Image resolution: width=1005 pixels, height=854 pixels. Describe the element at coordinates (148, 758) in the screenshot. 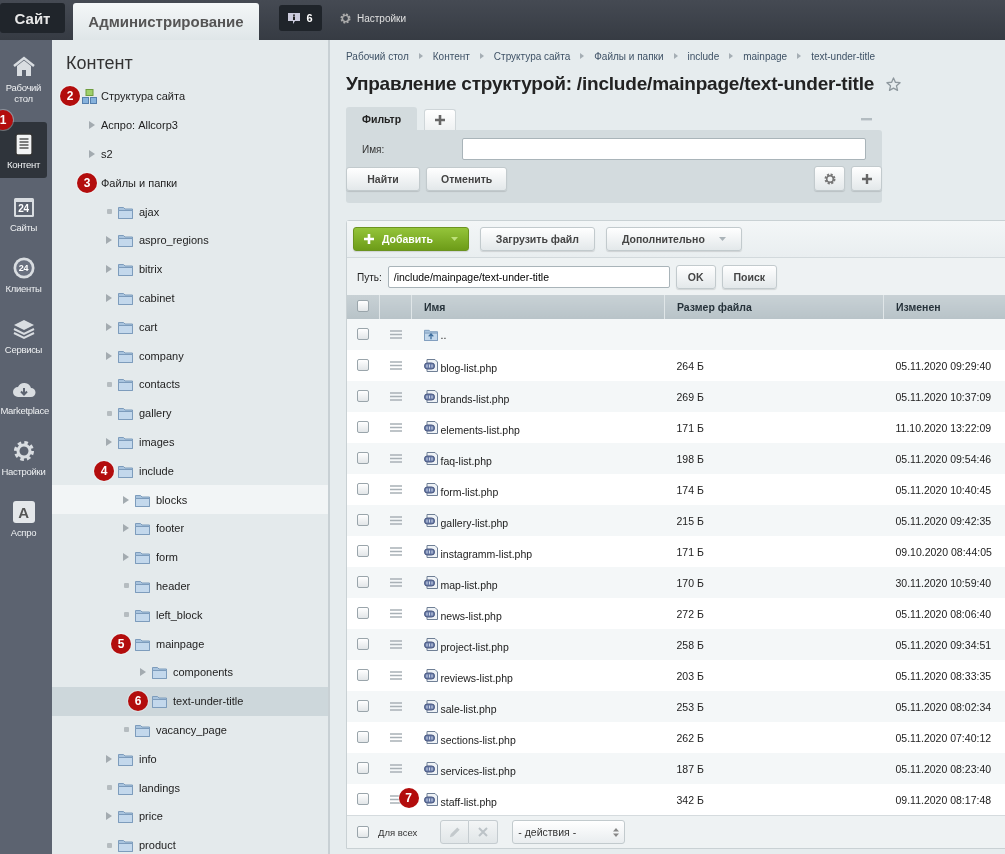

I see `tree-item: info` at that location.